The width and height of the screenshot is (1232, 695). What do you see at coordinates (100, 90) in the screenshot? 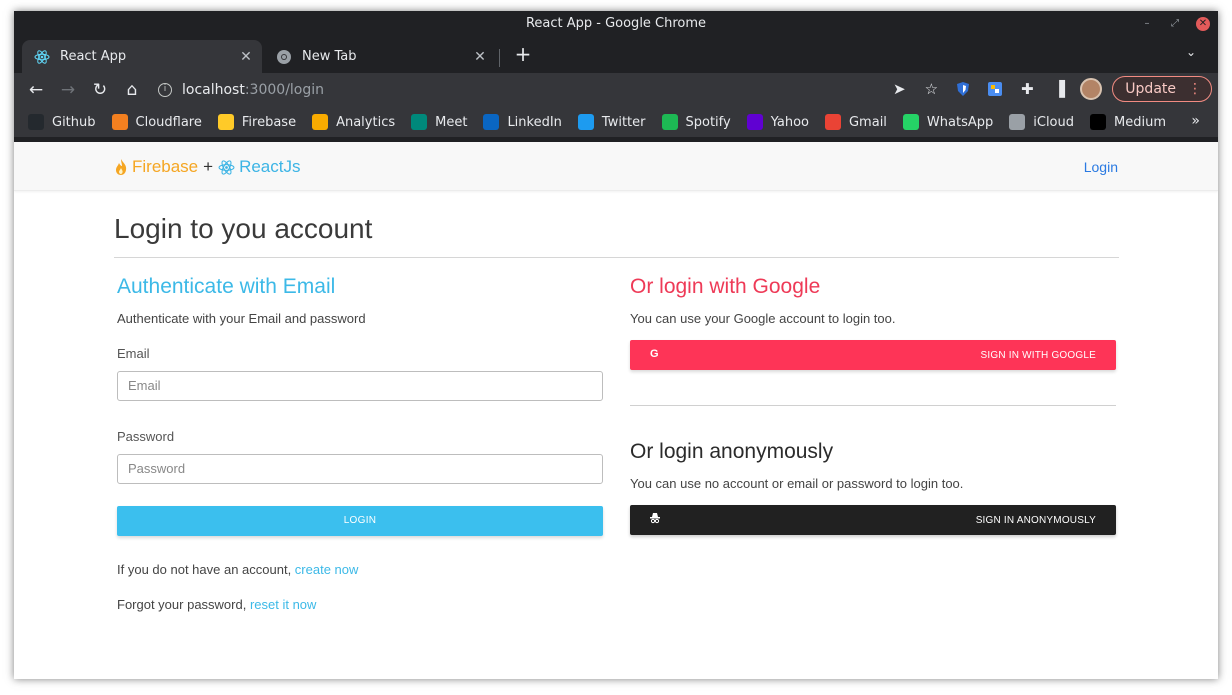
I see `reload-icon: ↻` at bounding box center [100, 90].